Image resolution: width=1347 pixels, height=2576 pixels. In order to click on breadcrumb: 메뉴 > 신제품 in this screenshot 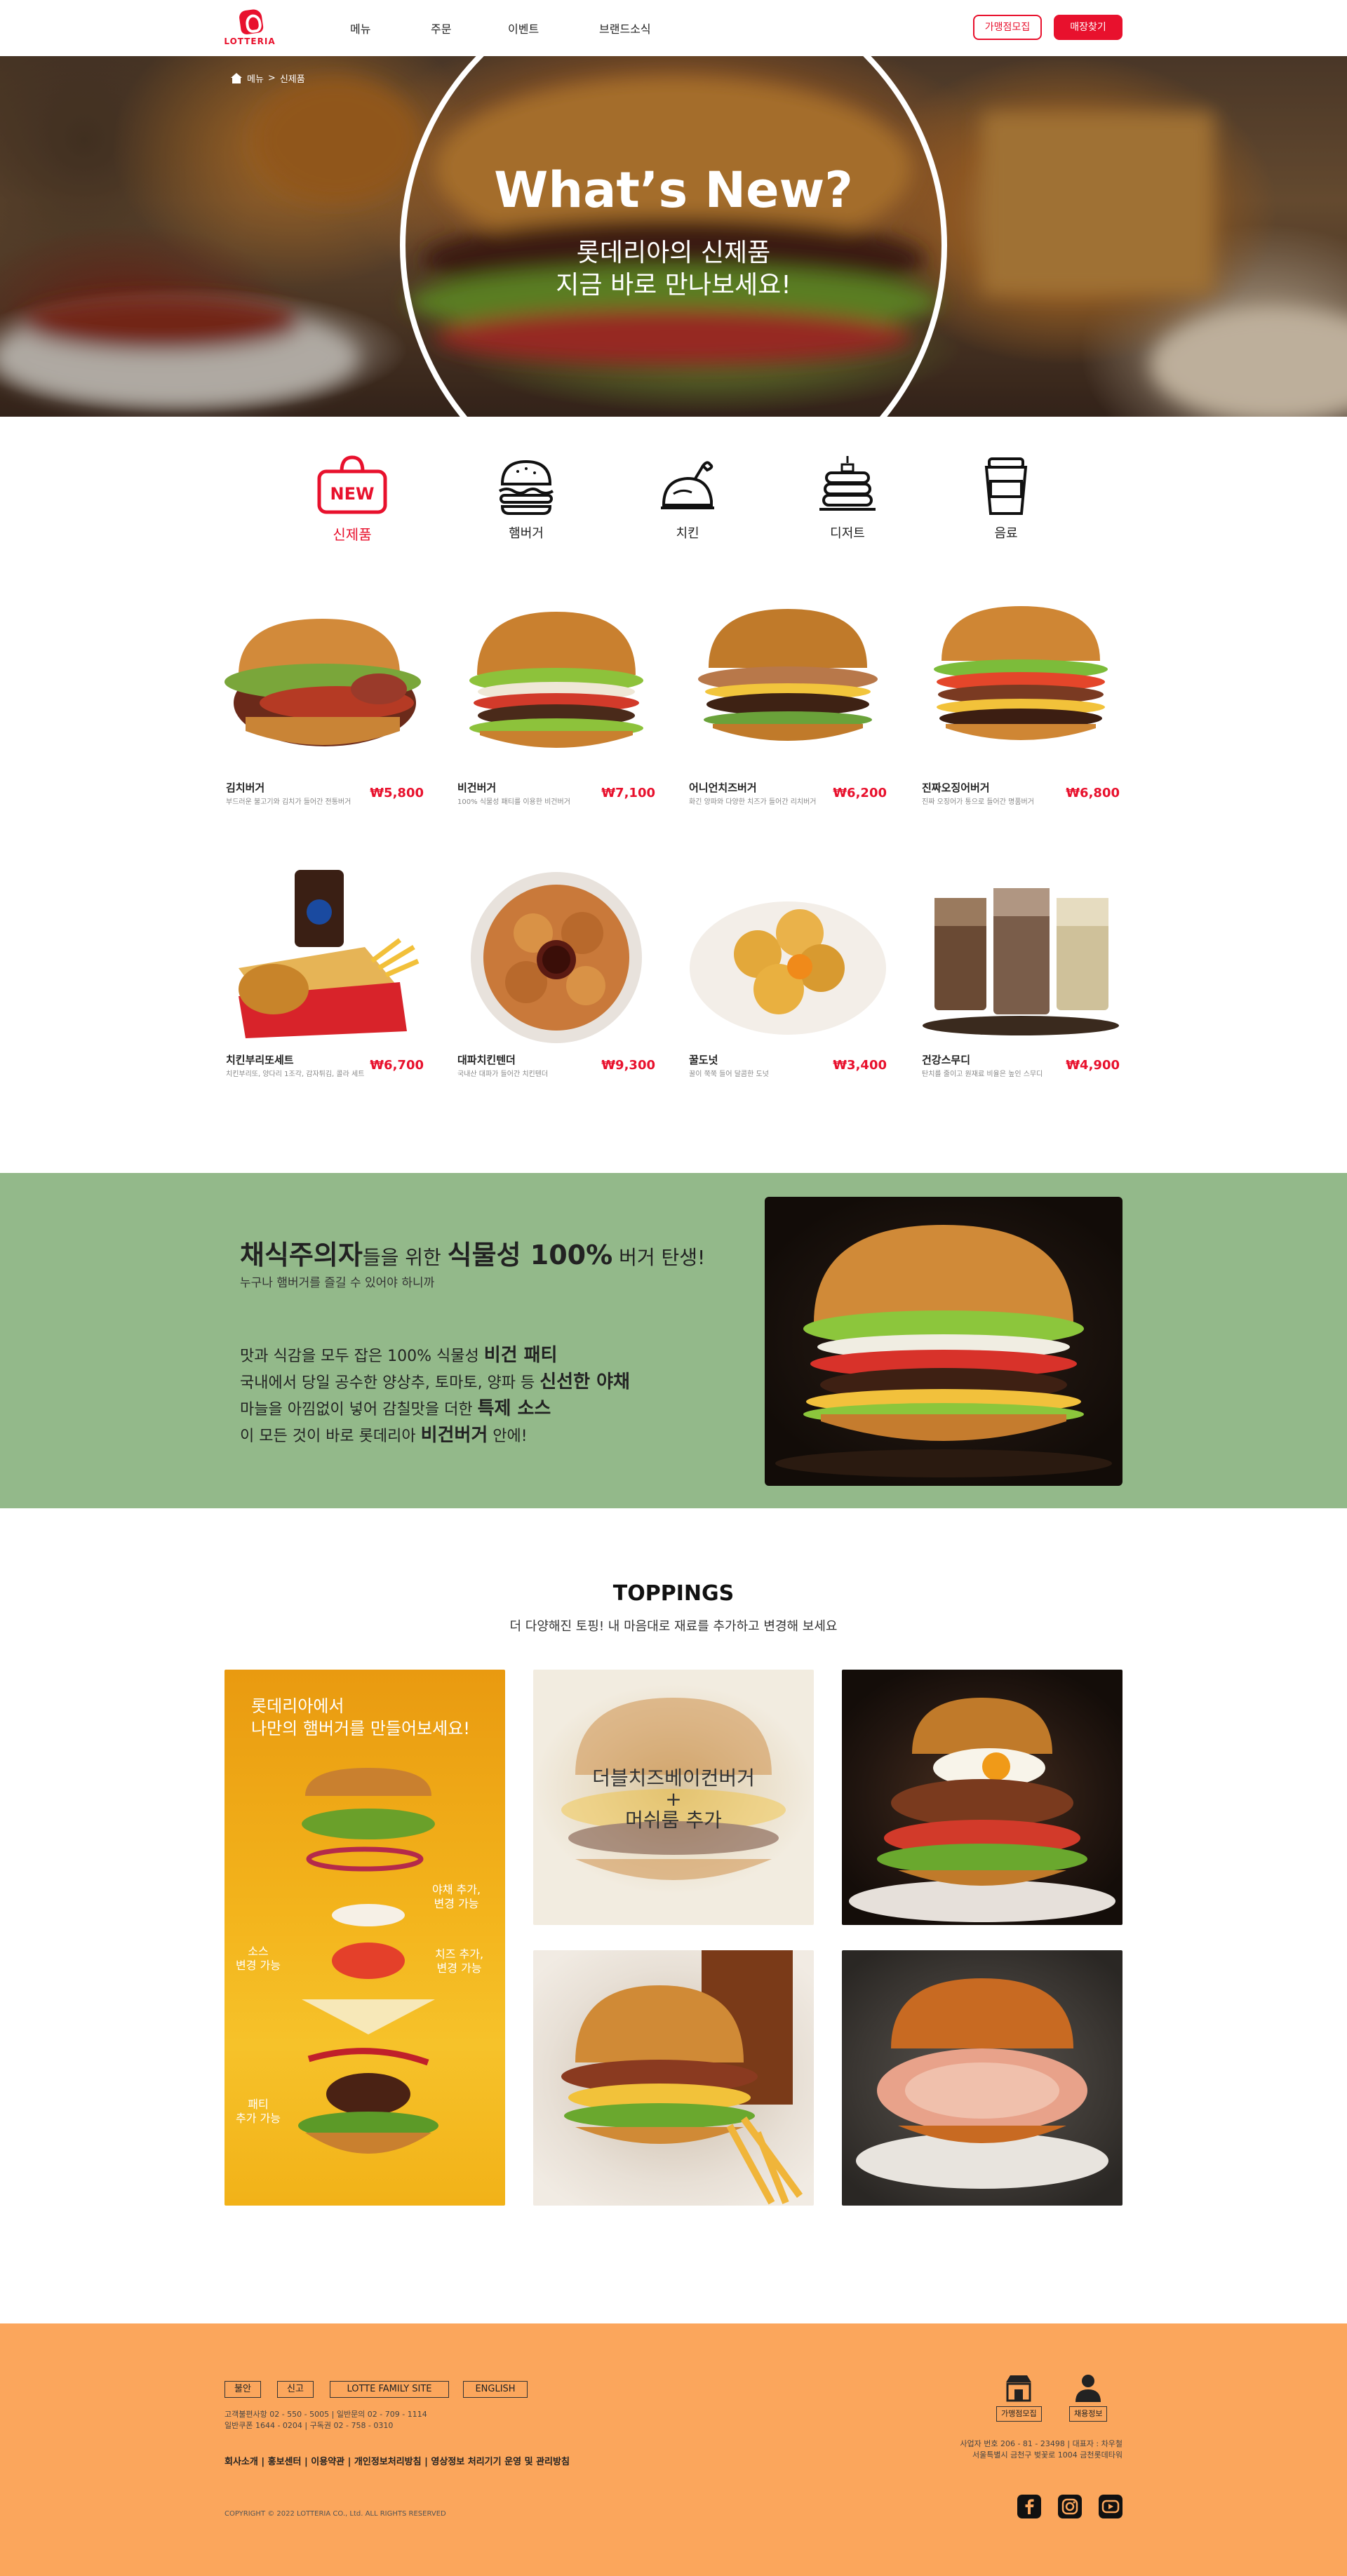, I will do `click(267, 78)`.